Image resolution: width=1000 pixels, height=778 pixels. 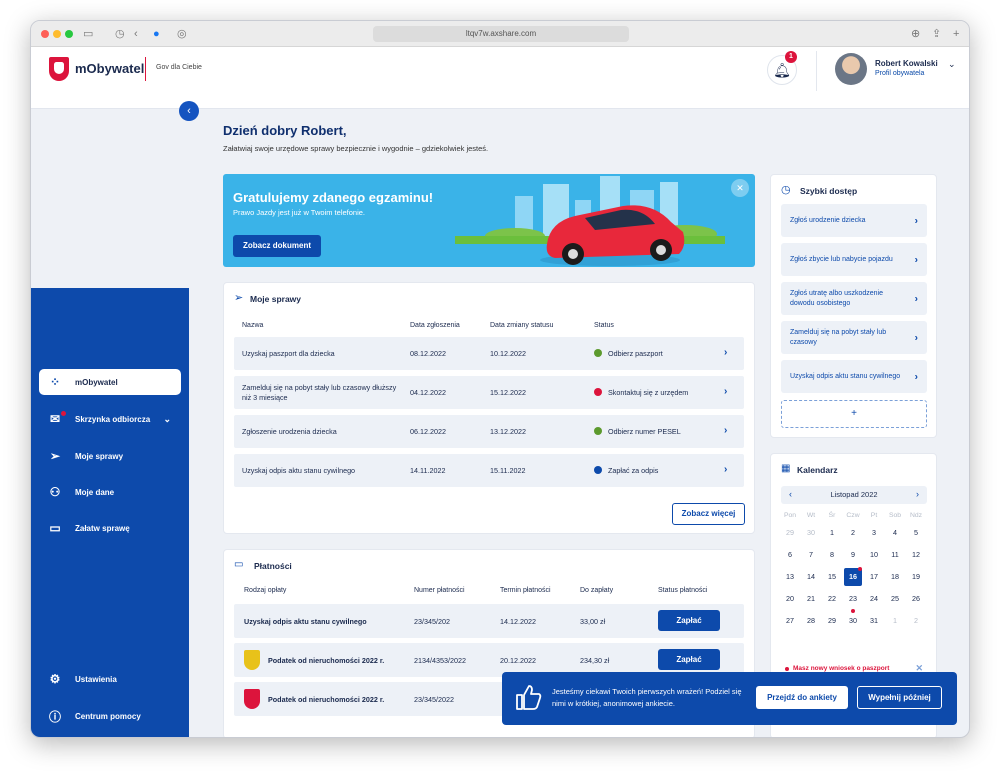 What do you see at coordinates (522, 325) in the screenshot?
I see `column-header: Data zmiany statusu` at bounding box center [522, 325].